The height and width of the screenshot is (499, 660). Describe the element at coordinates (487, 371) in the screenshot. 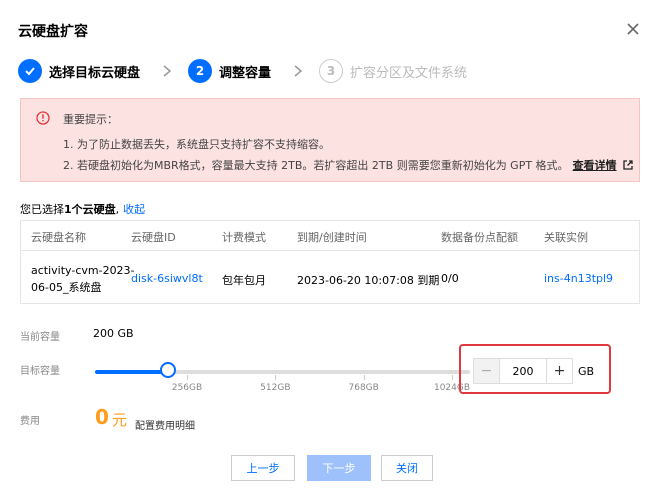

I see `decrease-button: −` at that location.